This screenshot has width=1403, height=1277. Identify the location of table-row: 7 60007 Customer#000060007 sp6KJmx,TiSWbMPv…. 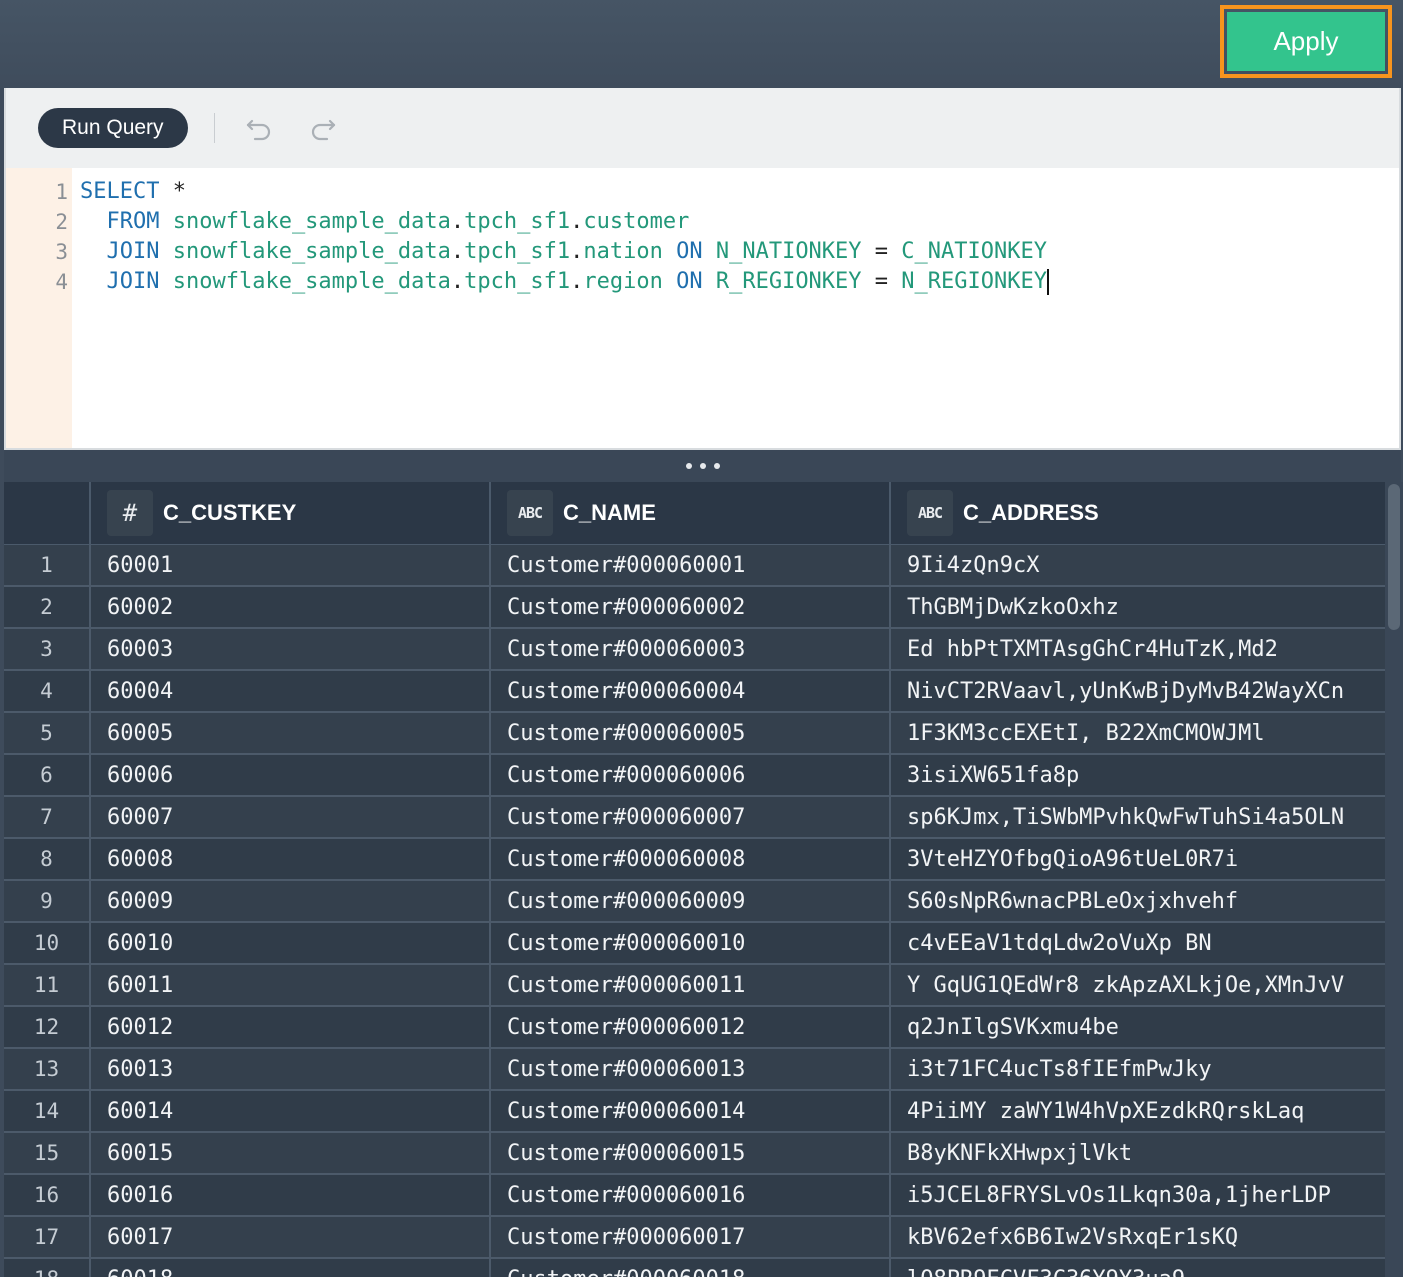
(694, 818).